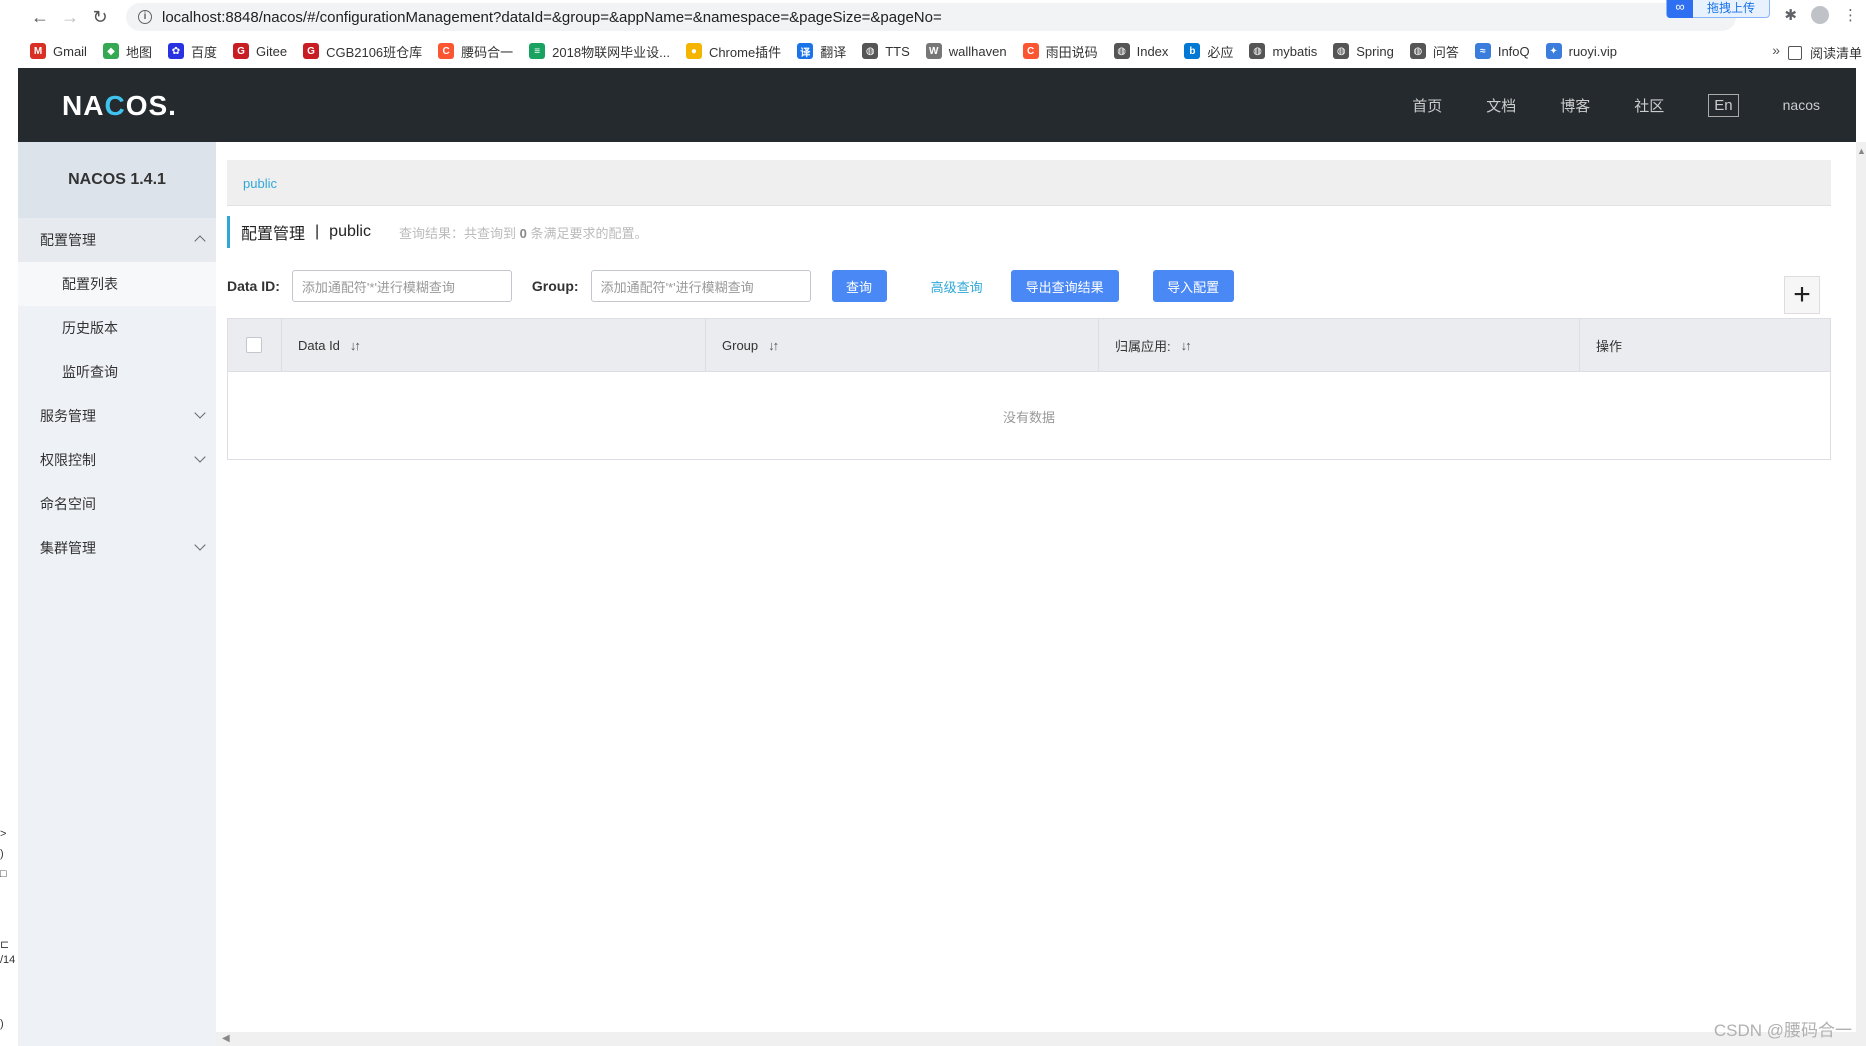  I want to click on bookmark-item: ✦ ruoyi.vip, so click(1581, 51).